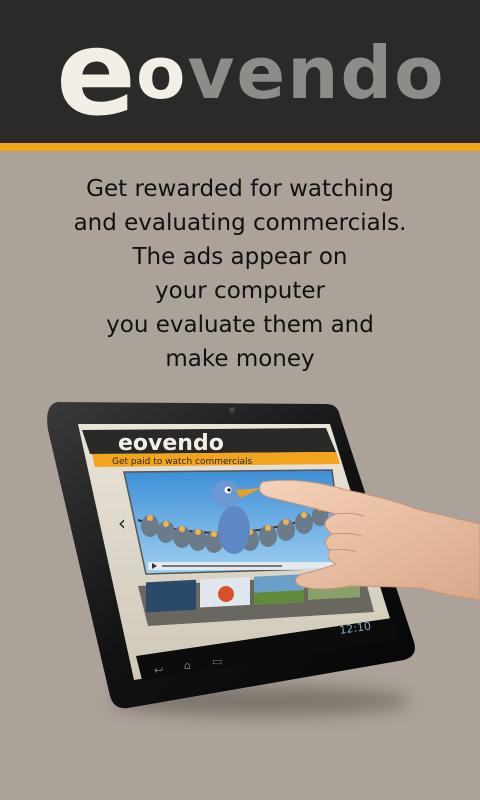  Describe the element at coordinates (240, 359) in the screenshot. I see `tagline-line: make money` at that location.